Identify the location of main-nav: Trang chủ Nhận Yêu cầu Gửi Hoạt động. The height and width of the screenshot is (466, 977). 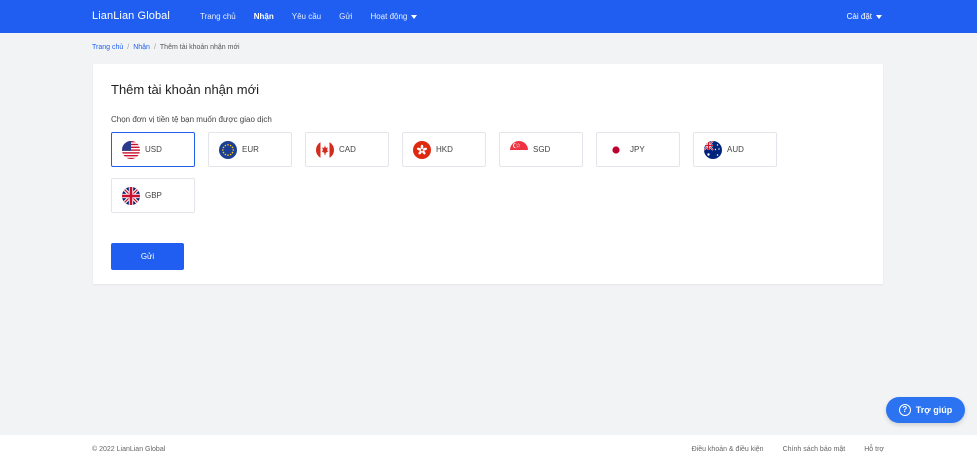
(313, 16).